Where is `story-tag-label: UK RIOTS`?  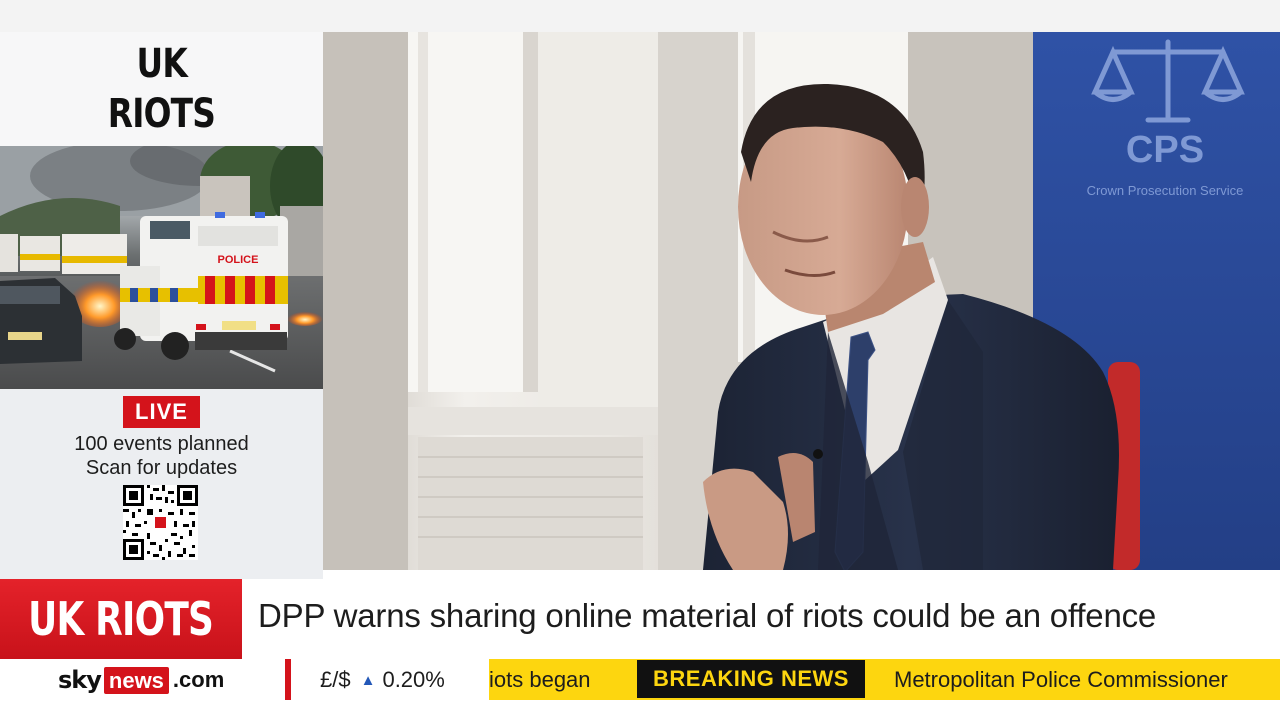
story-tag-label: UK RIOTS is located at coordinates (121, 619).